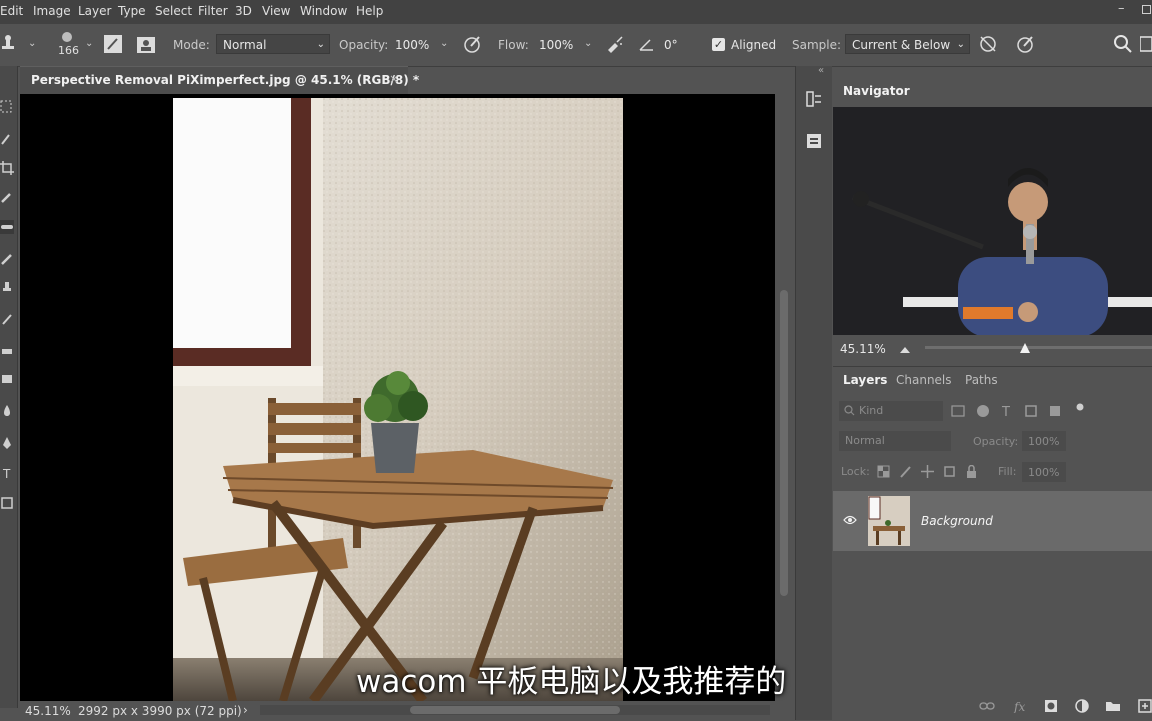 This screenshot has width=1152, height=721. What do you see at coordinates (10, 44) in the screenshot?
I see `clone-stamp-icon` at bounding box center [10, 44].